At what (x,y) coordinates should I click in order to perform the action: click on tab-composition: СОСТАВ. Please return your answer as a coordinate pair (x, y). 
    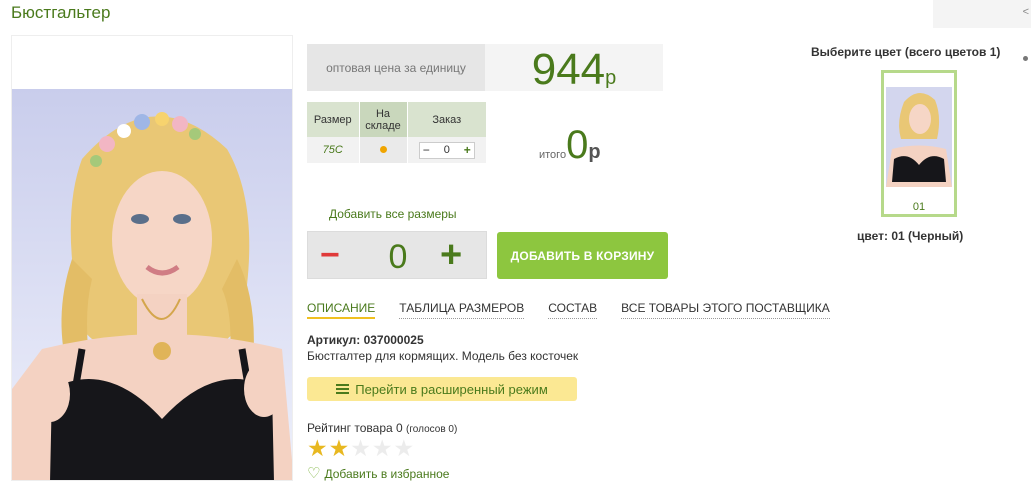
    Looking at the image, I should click on (573, 310).